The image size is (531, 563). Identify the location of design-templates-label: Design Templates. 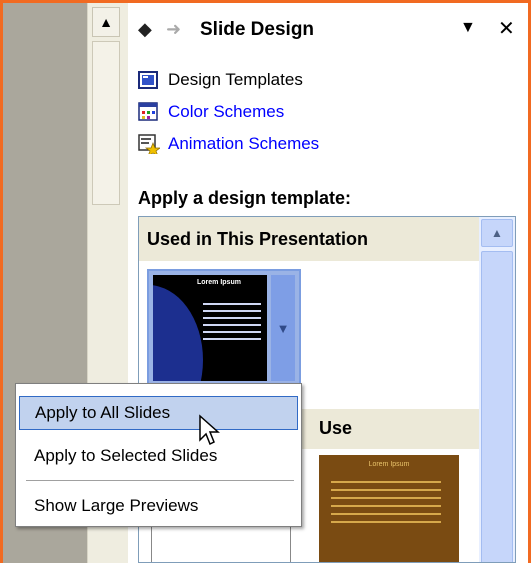
(235, 79).